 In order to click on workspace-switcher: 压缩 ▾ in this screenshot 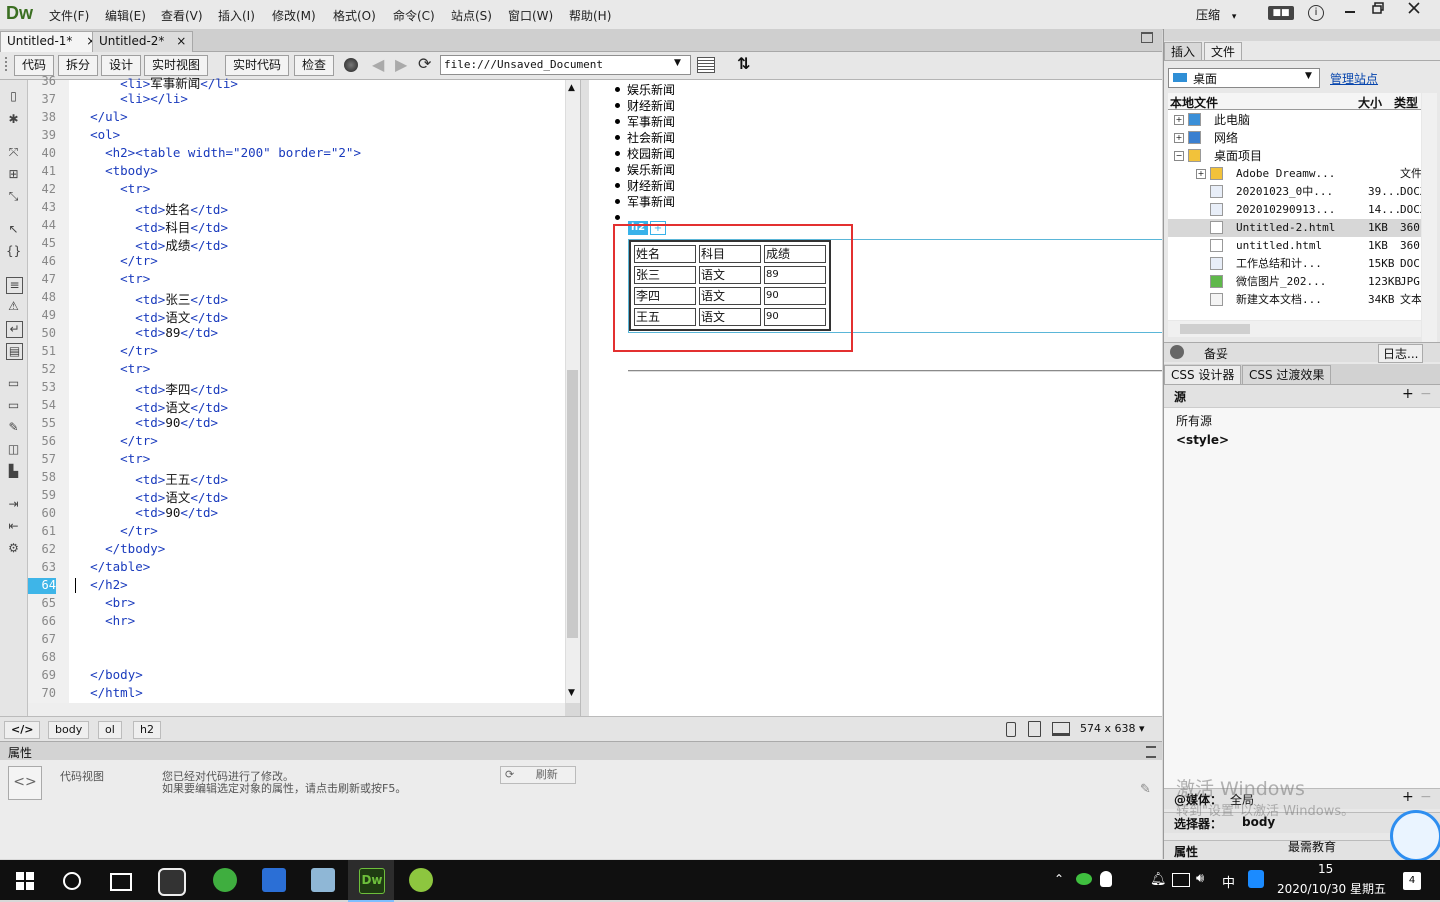, I will do `click(1216, 14)`.